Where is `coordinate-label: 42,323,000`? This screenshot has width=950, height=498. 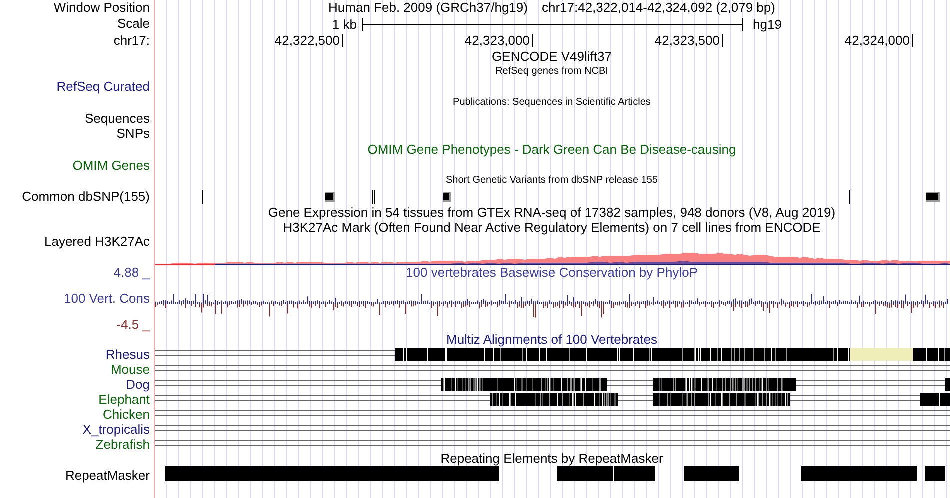 coordinate-label: 42,323,000 is located at coordinates (497, 40).